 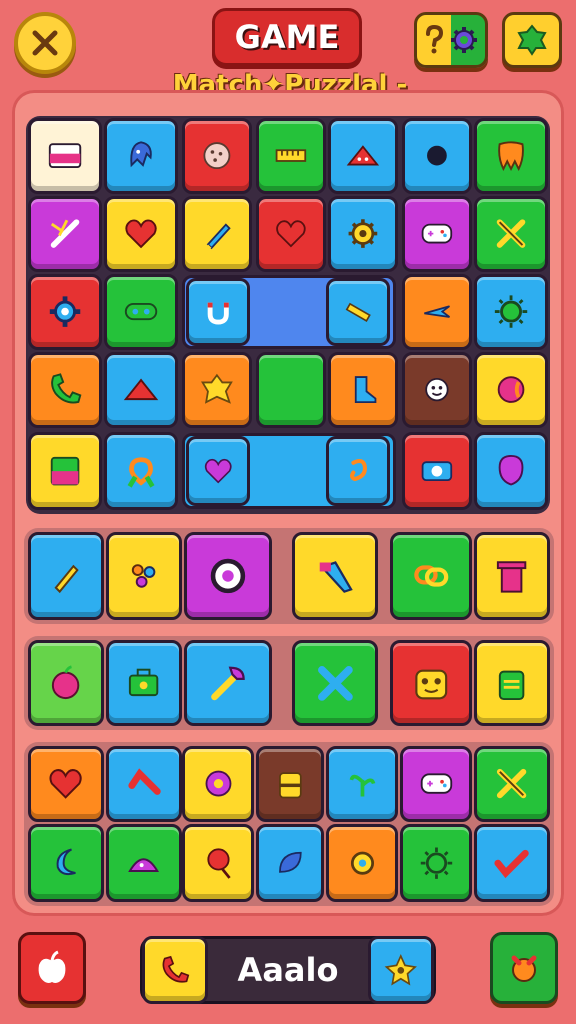 I want to click on star-tile, so click(x=401, y=970).